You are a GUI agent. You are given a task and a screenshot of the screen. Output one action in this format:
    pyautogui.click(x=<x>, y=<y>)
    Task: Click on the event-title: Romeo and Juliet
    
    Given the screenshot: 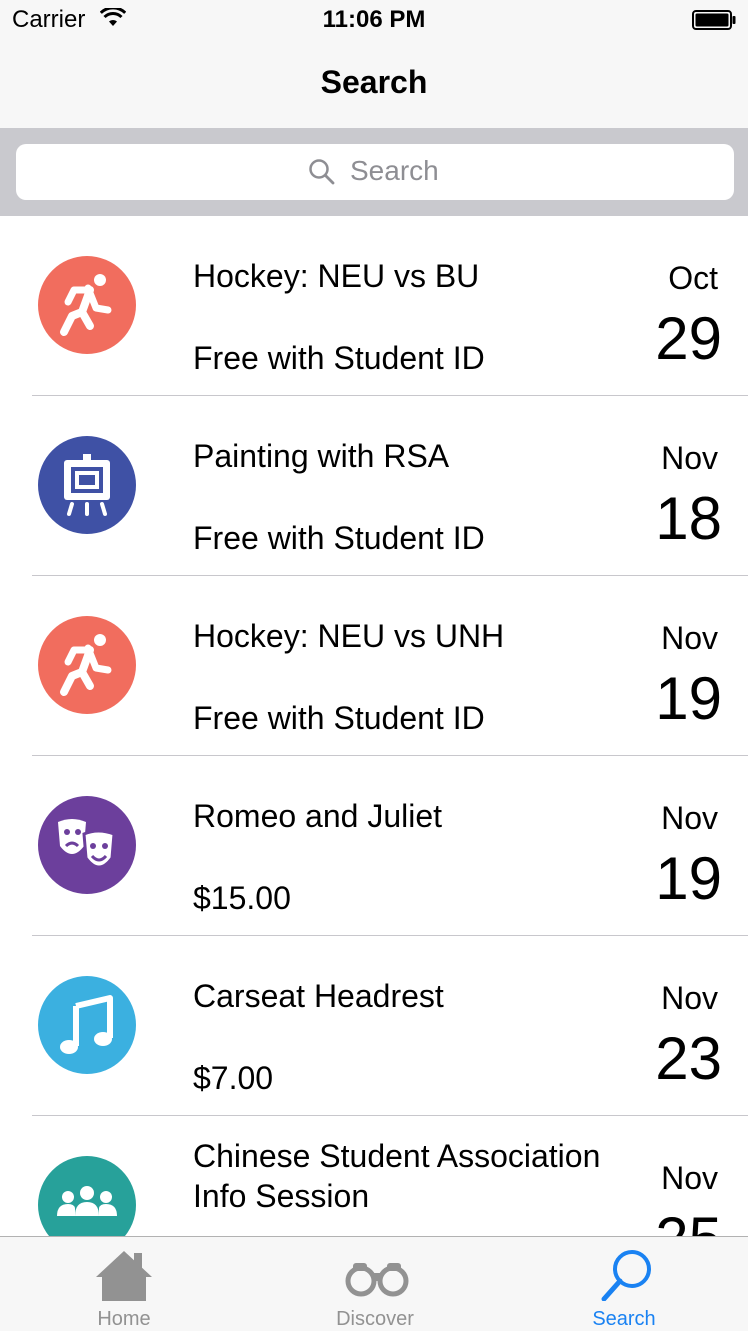 What is the action you would take?
    pyautogui.click(x=318, y=816)
    